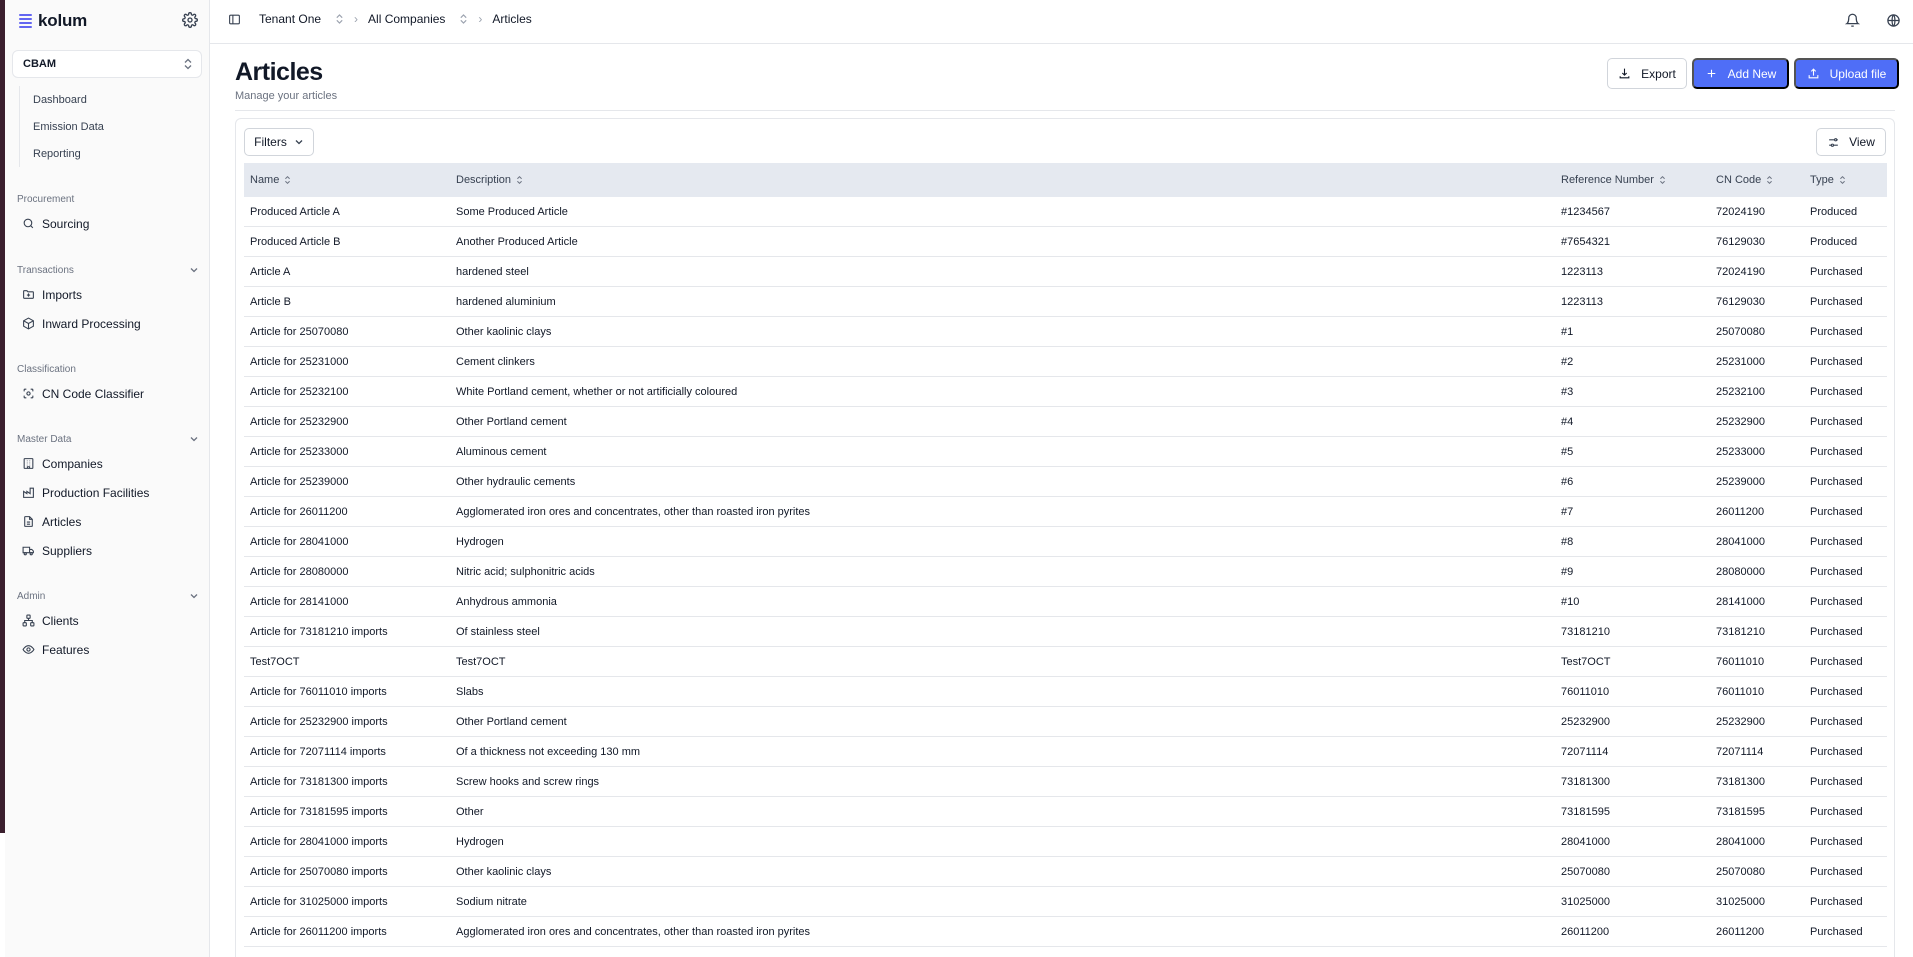 The width and height of the screenshot is (1913, 957). I want to click on cell-name: Produced Article A, so click(295, 211).